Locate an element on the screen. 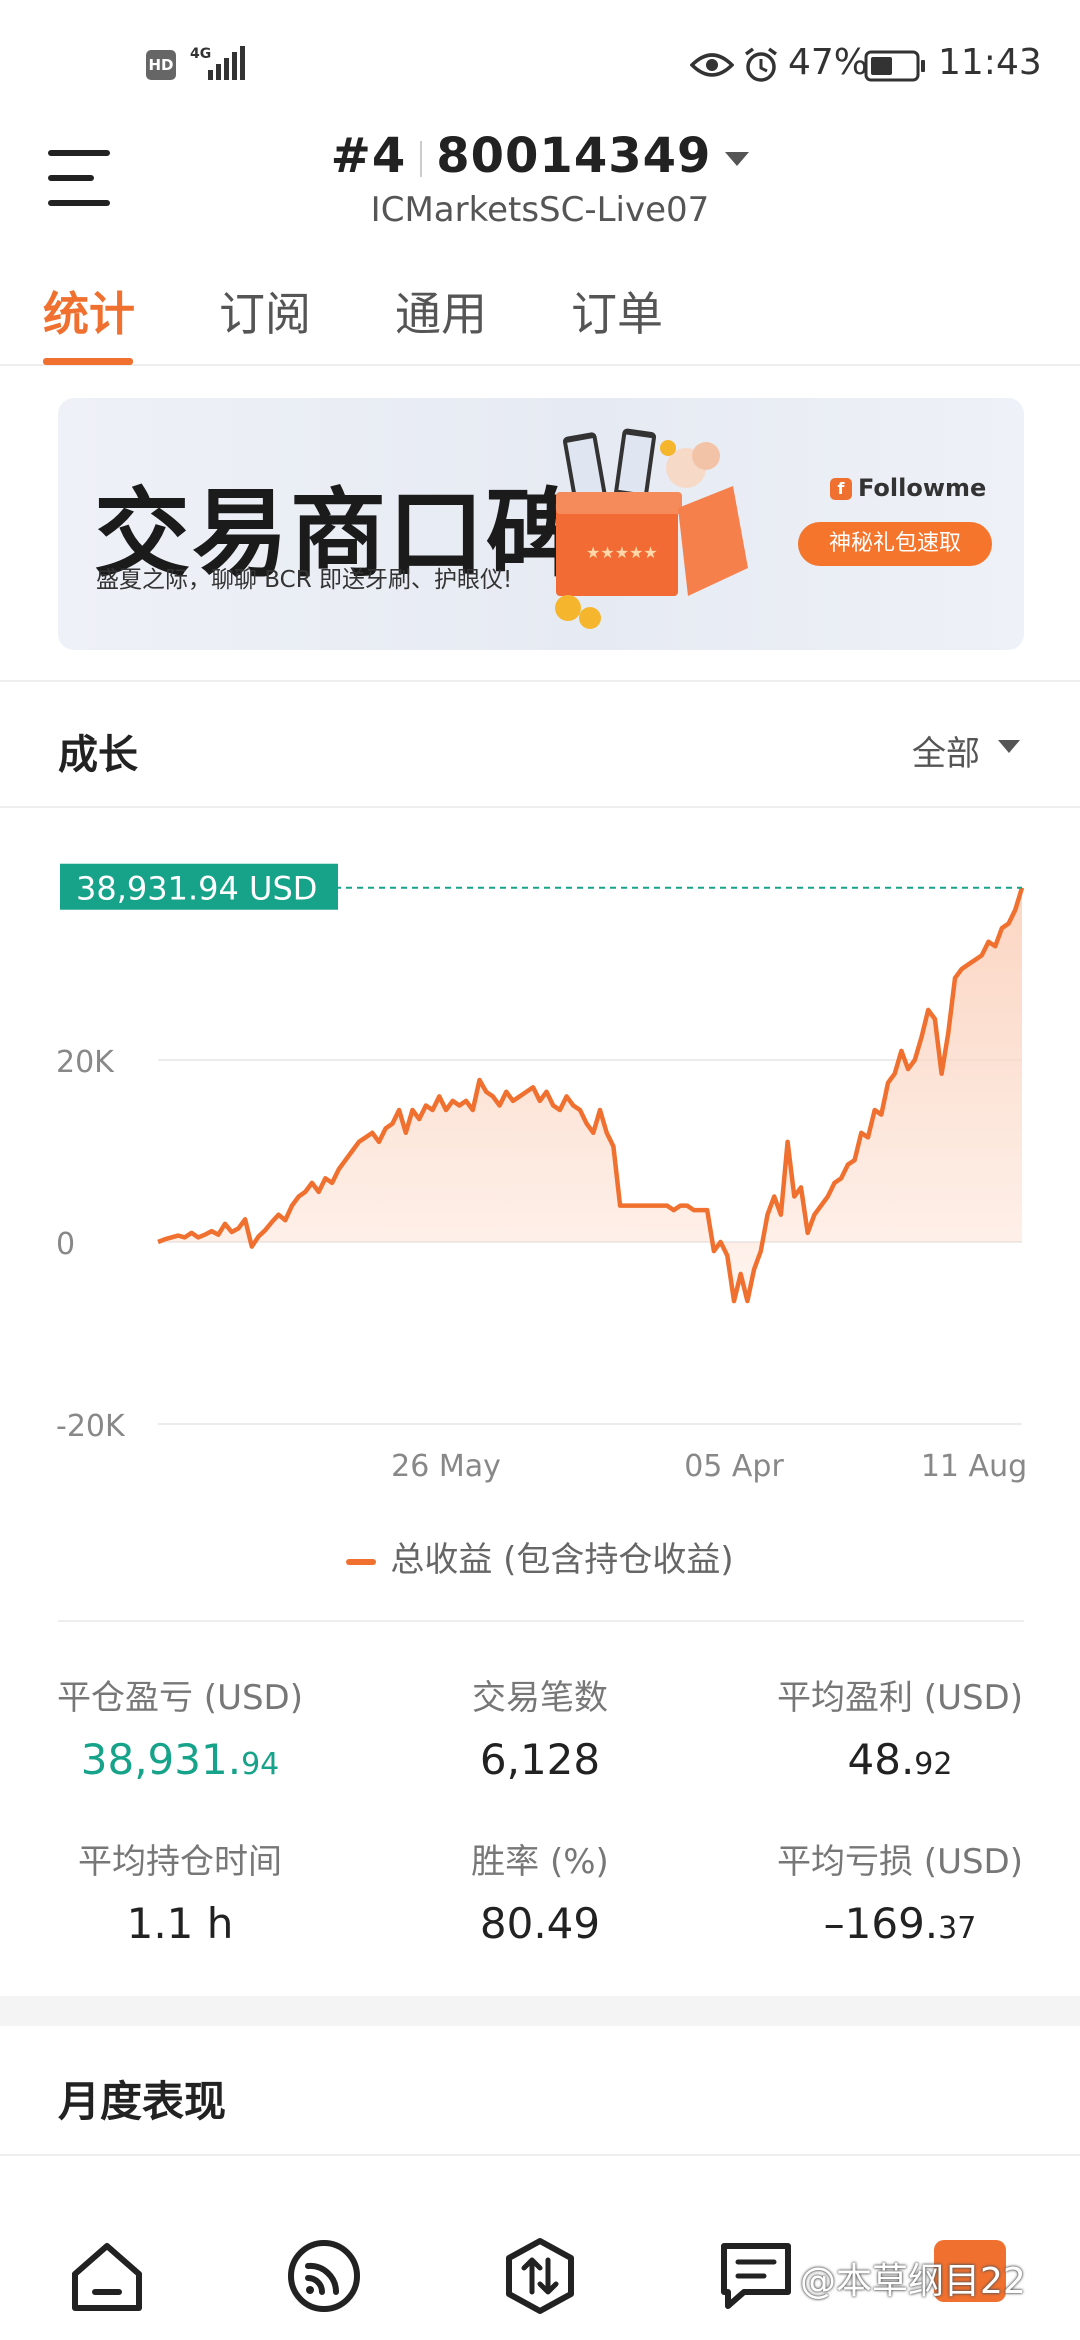  banner-subtitle: 盛夏之际，聊聊 BCR 即送牙刷、护眼仪! is located at coordinates (304, 580).